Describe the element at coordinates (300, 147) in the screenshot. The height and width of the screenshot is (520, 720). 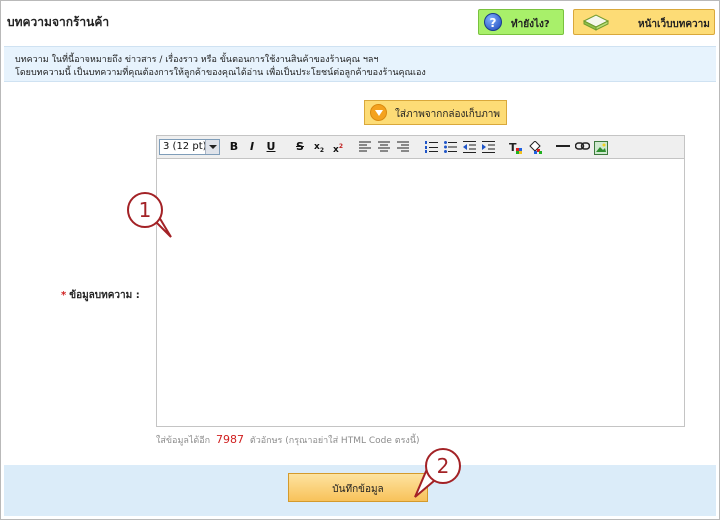
I see `strikethrough-icon: S` at that location.